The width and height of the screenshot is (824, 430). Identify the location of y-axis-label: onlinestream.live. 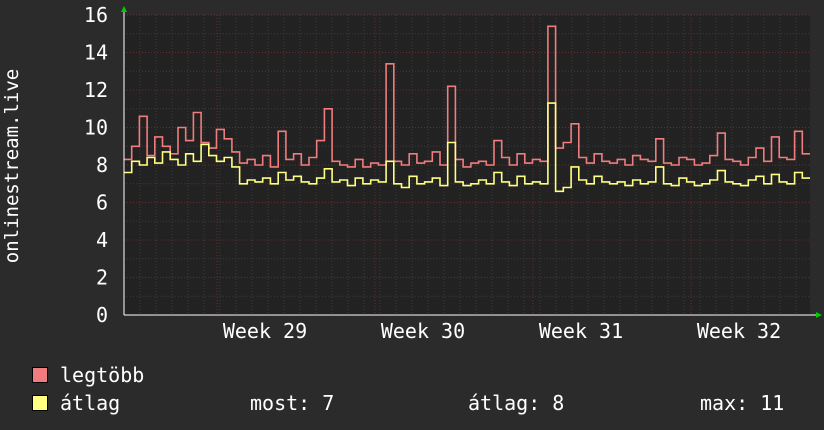
(12, 166).